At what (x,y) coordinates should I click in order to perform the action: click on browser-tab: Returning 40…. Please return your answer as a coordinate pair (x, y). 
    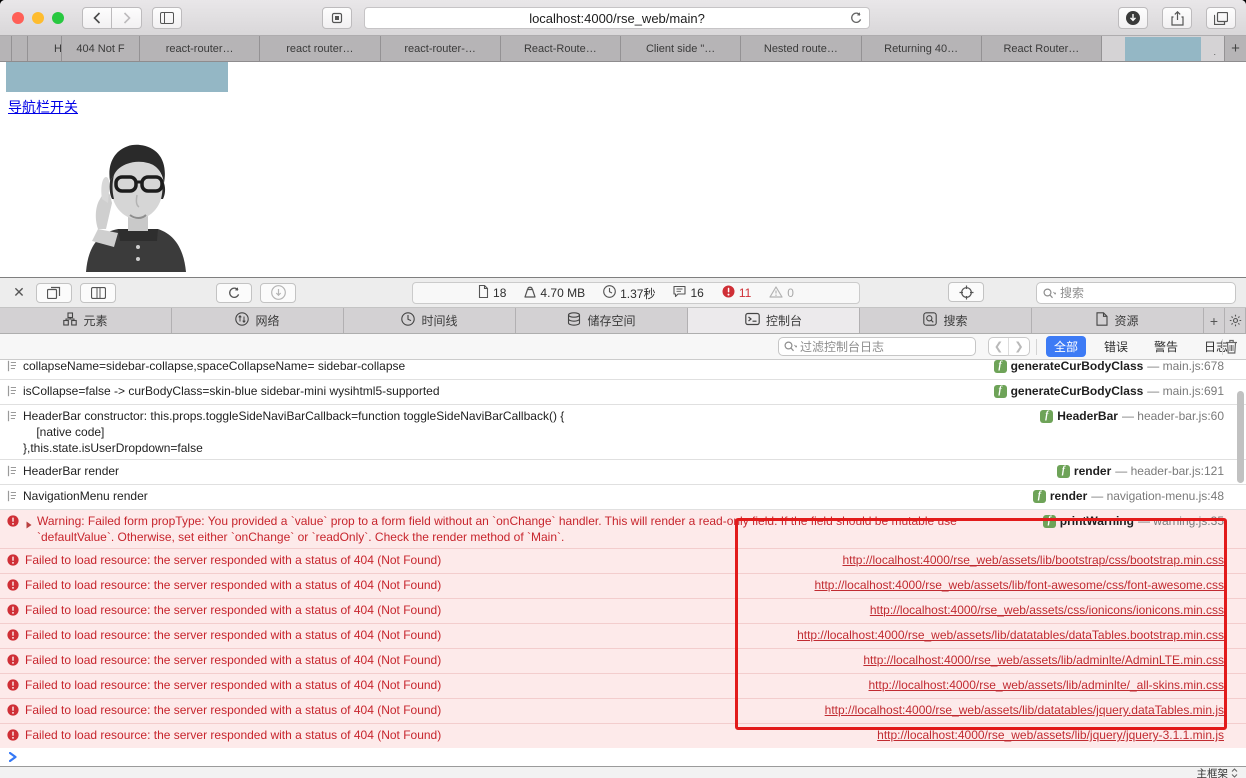
    Looking at the image, I should click on (921, 48).